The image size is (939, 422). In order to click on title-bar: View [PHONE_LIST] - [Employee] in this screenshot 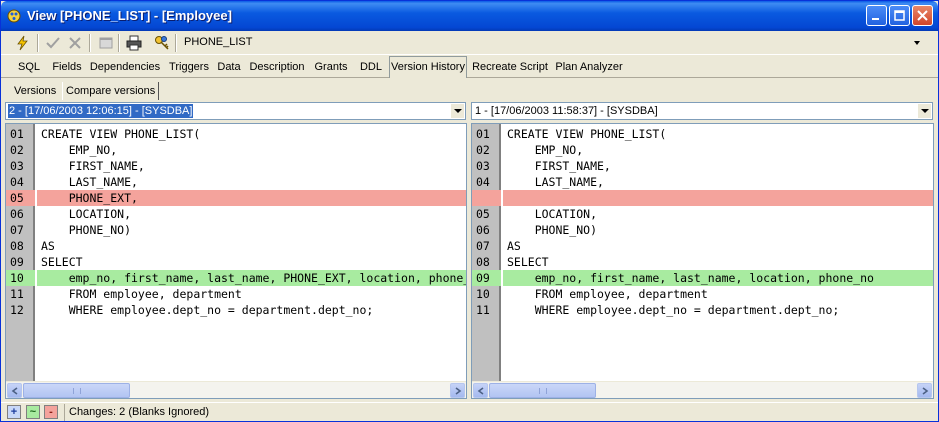, I will do `click(469, 16)`.